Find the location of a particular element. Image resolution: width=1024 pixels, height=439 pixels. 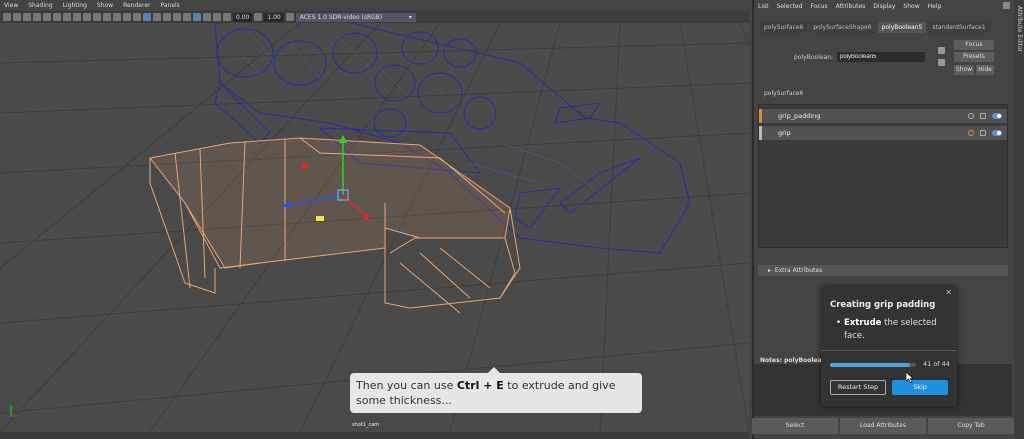

ae-menu-list: List is located at coordinates (763, 6).